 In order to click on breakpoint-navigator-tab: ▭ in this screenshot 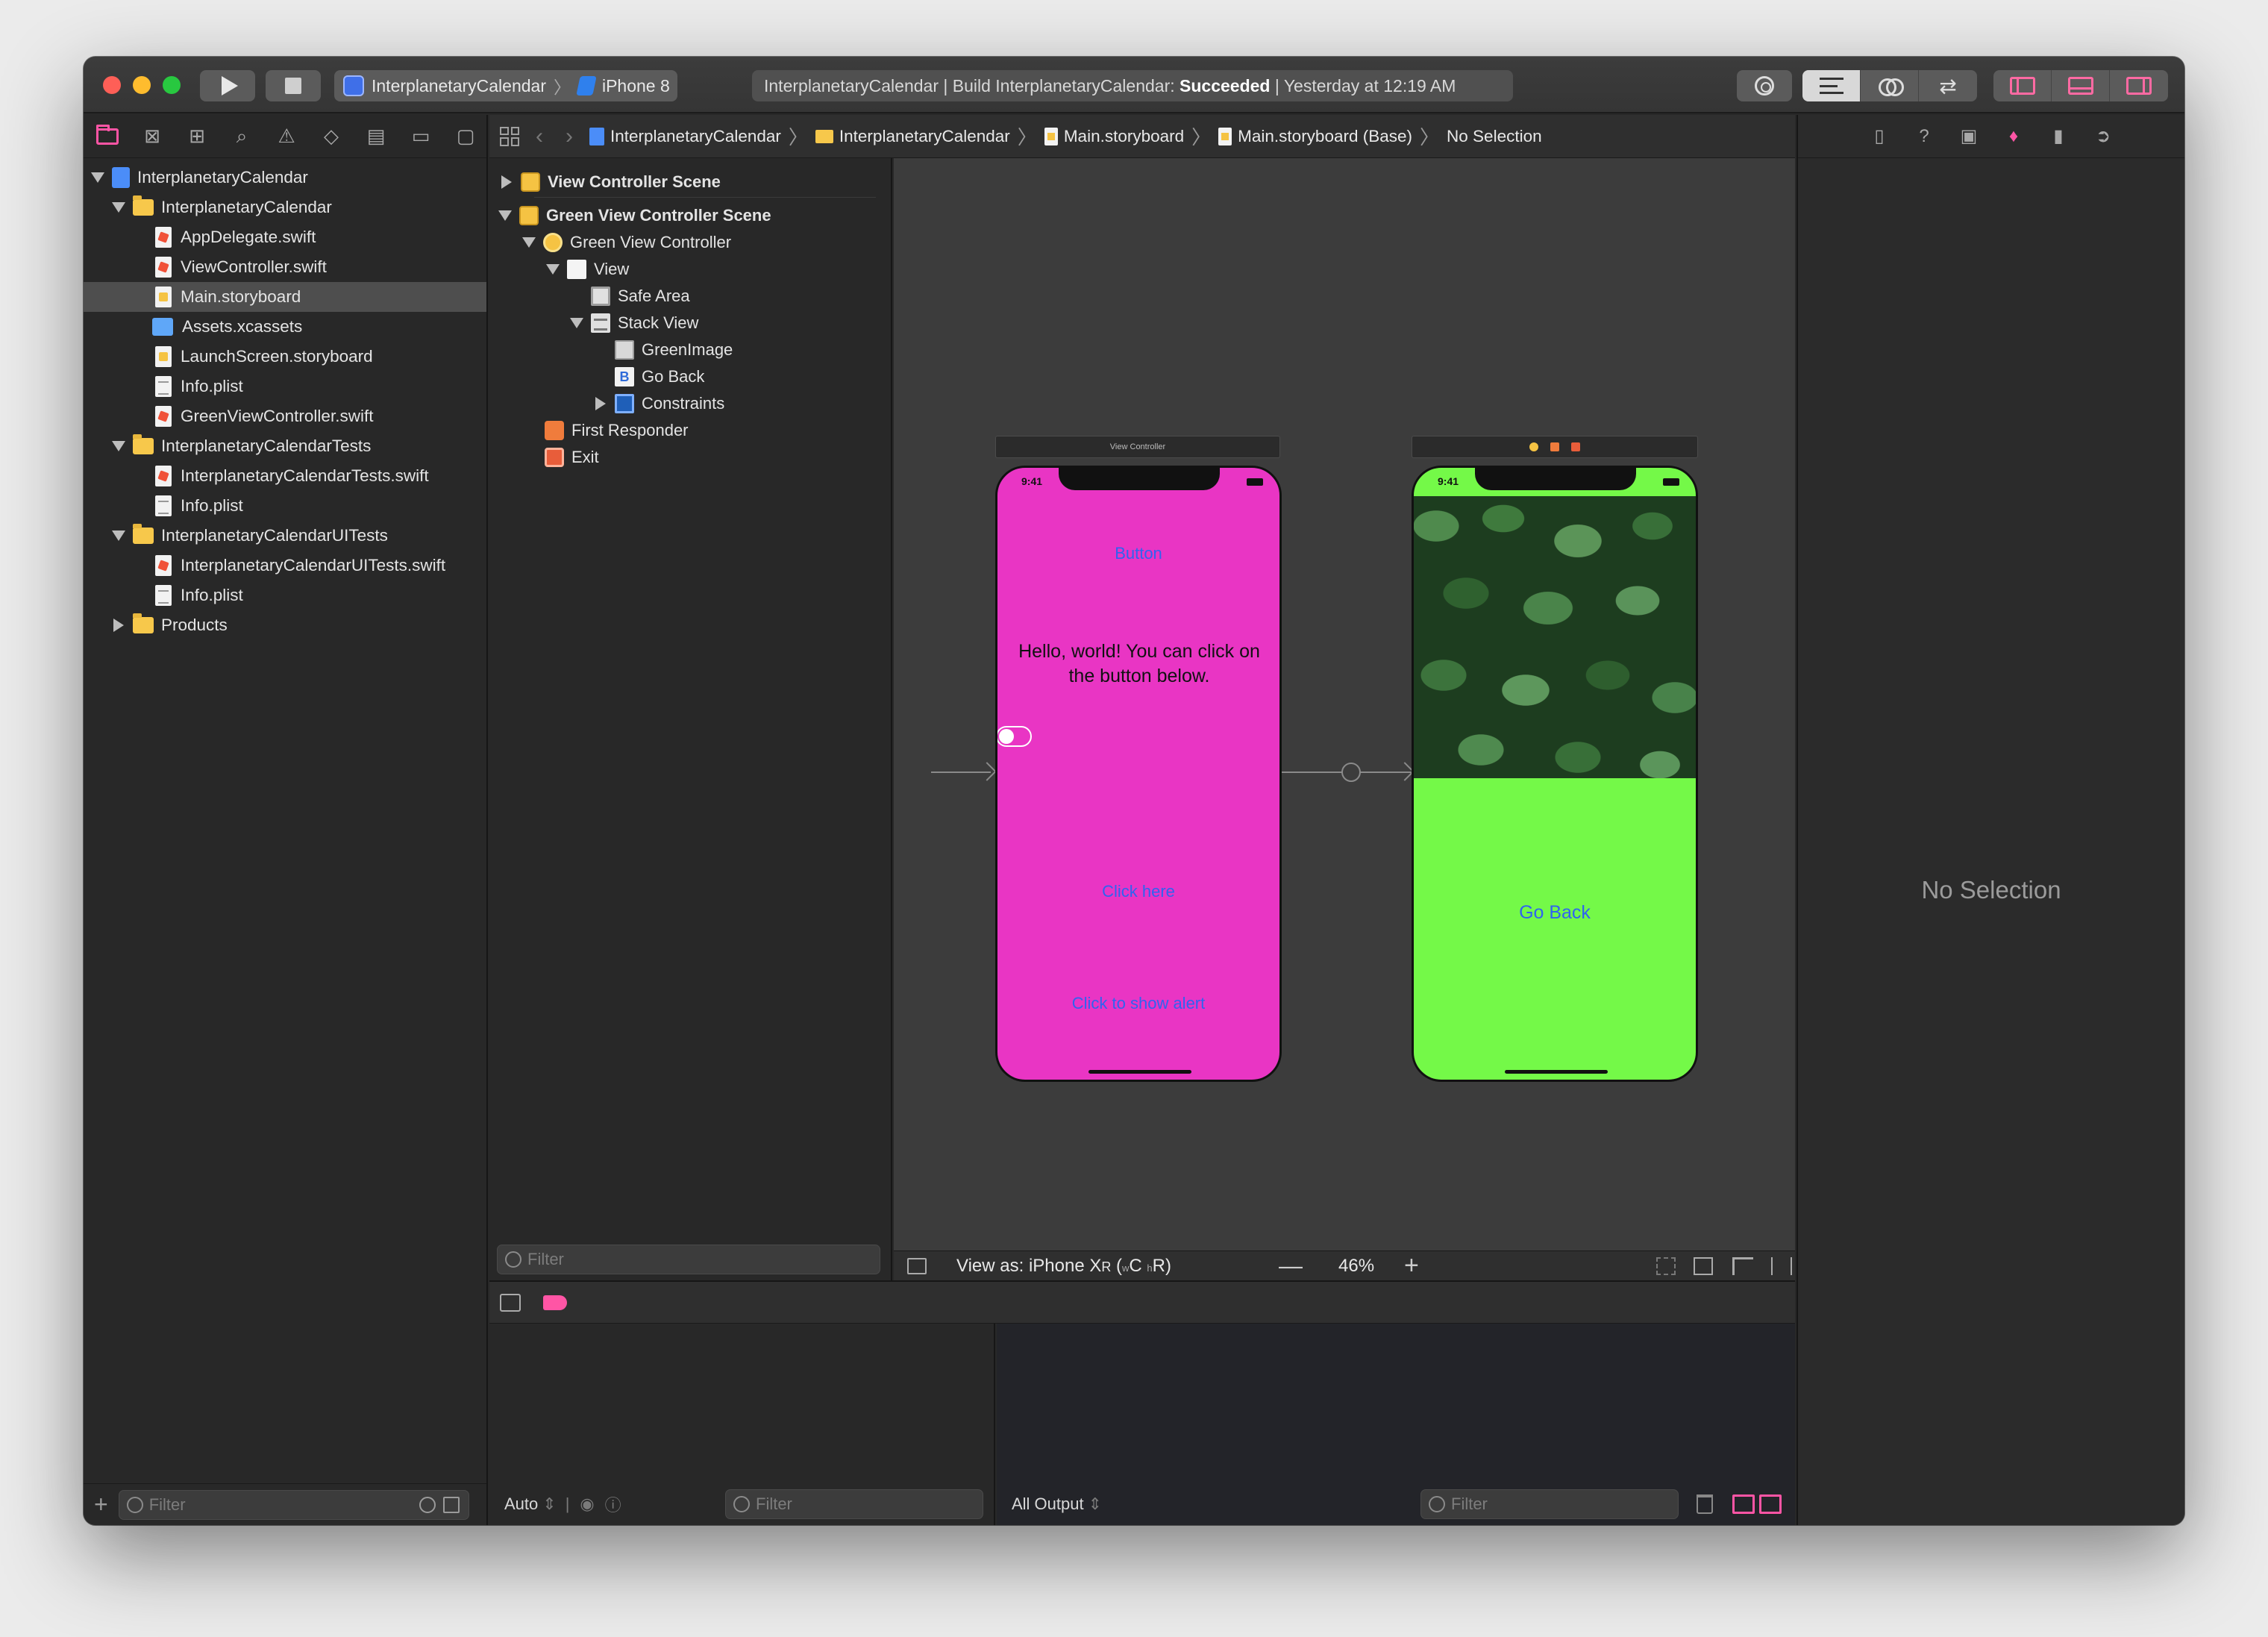, I will do `click(421, 136)`.